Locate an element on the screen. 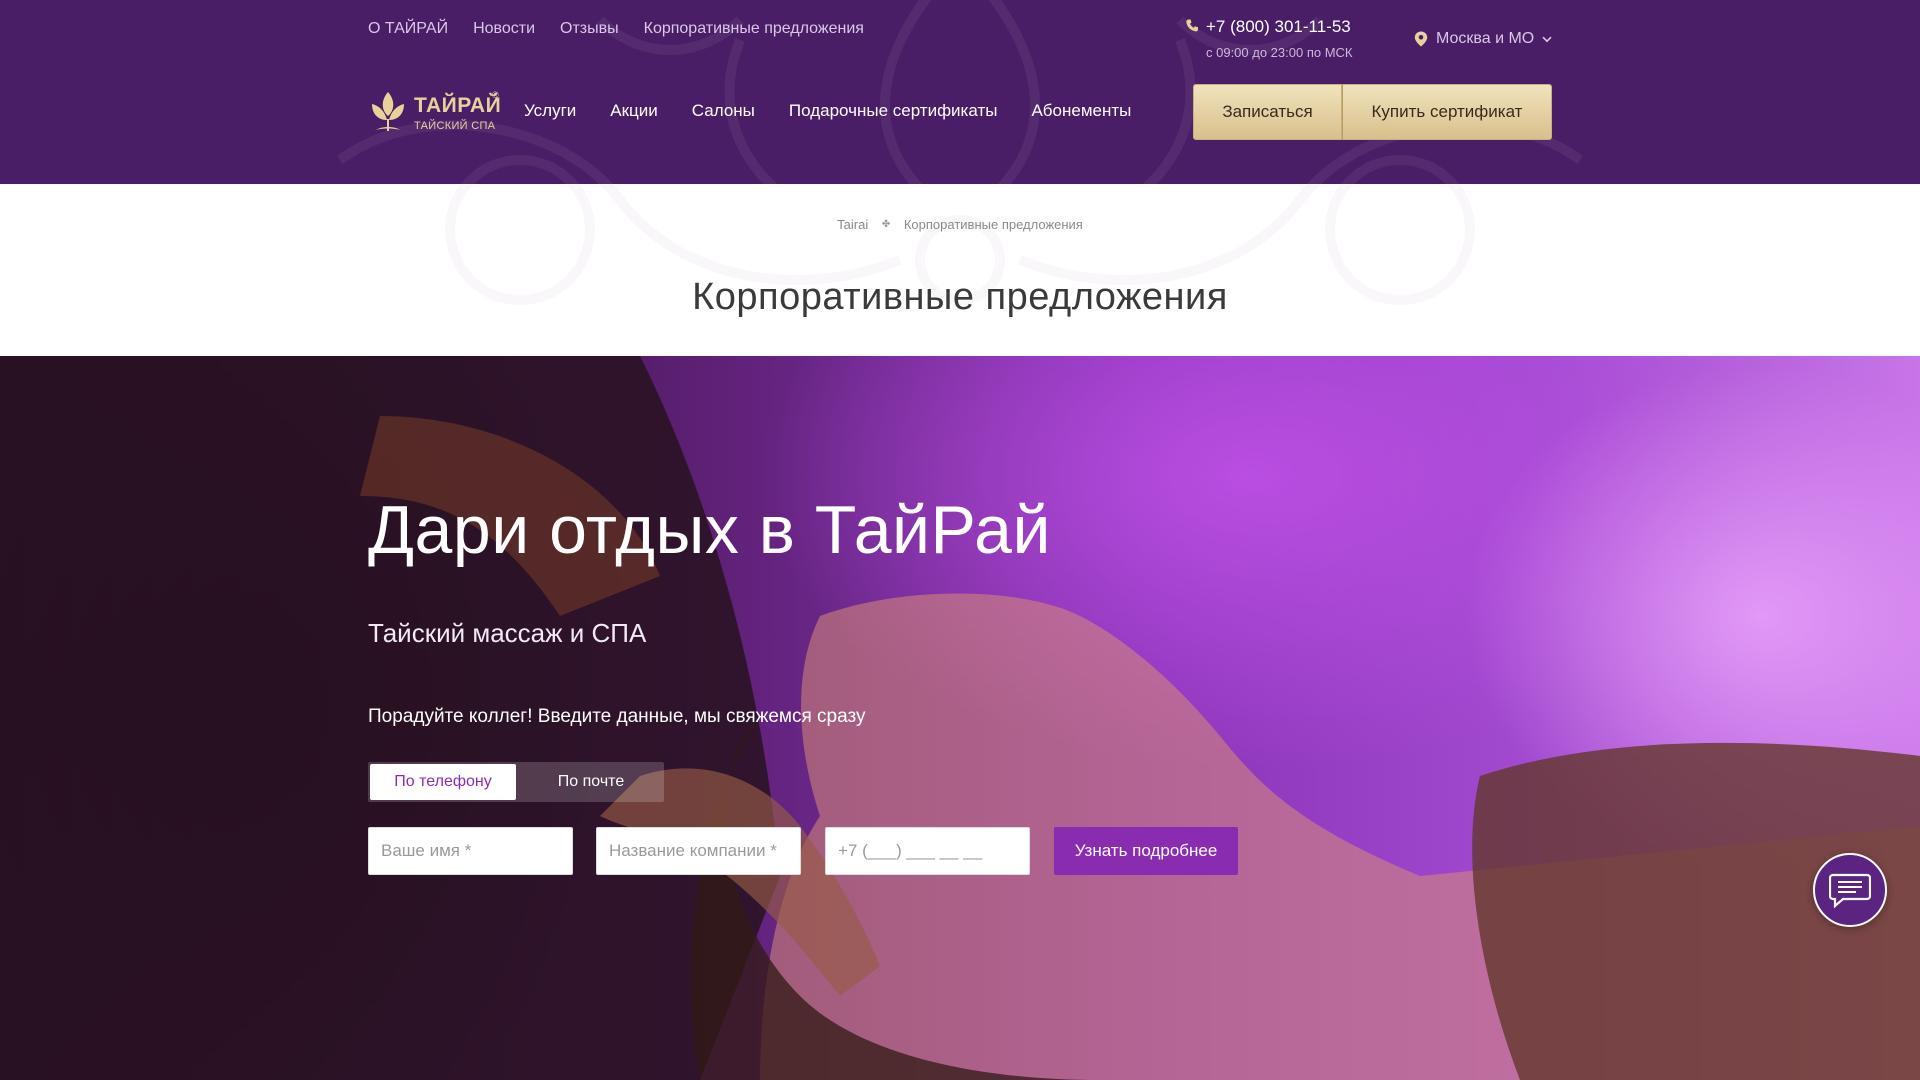 The height and width of the screenshot is (1080, 1920). nav-subscriptions: Абонементы is located at coordinates (1081, 111).